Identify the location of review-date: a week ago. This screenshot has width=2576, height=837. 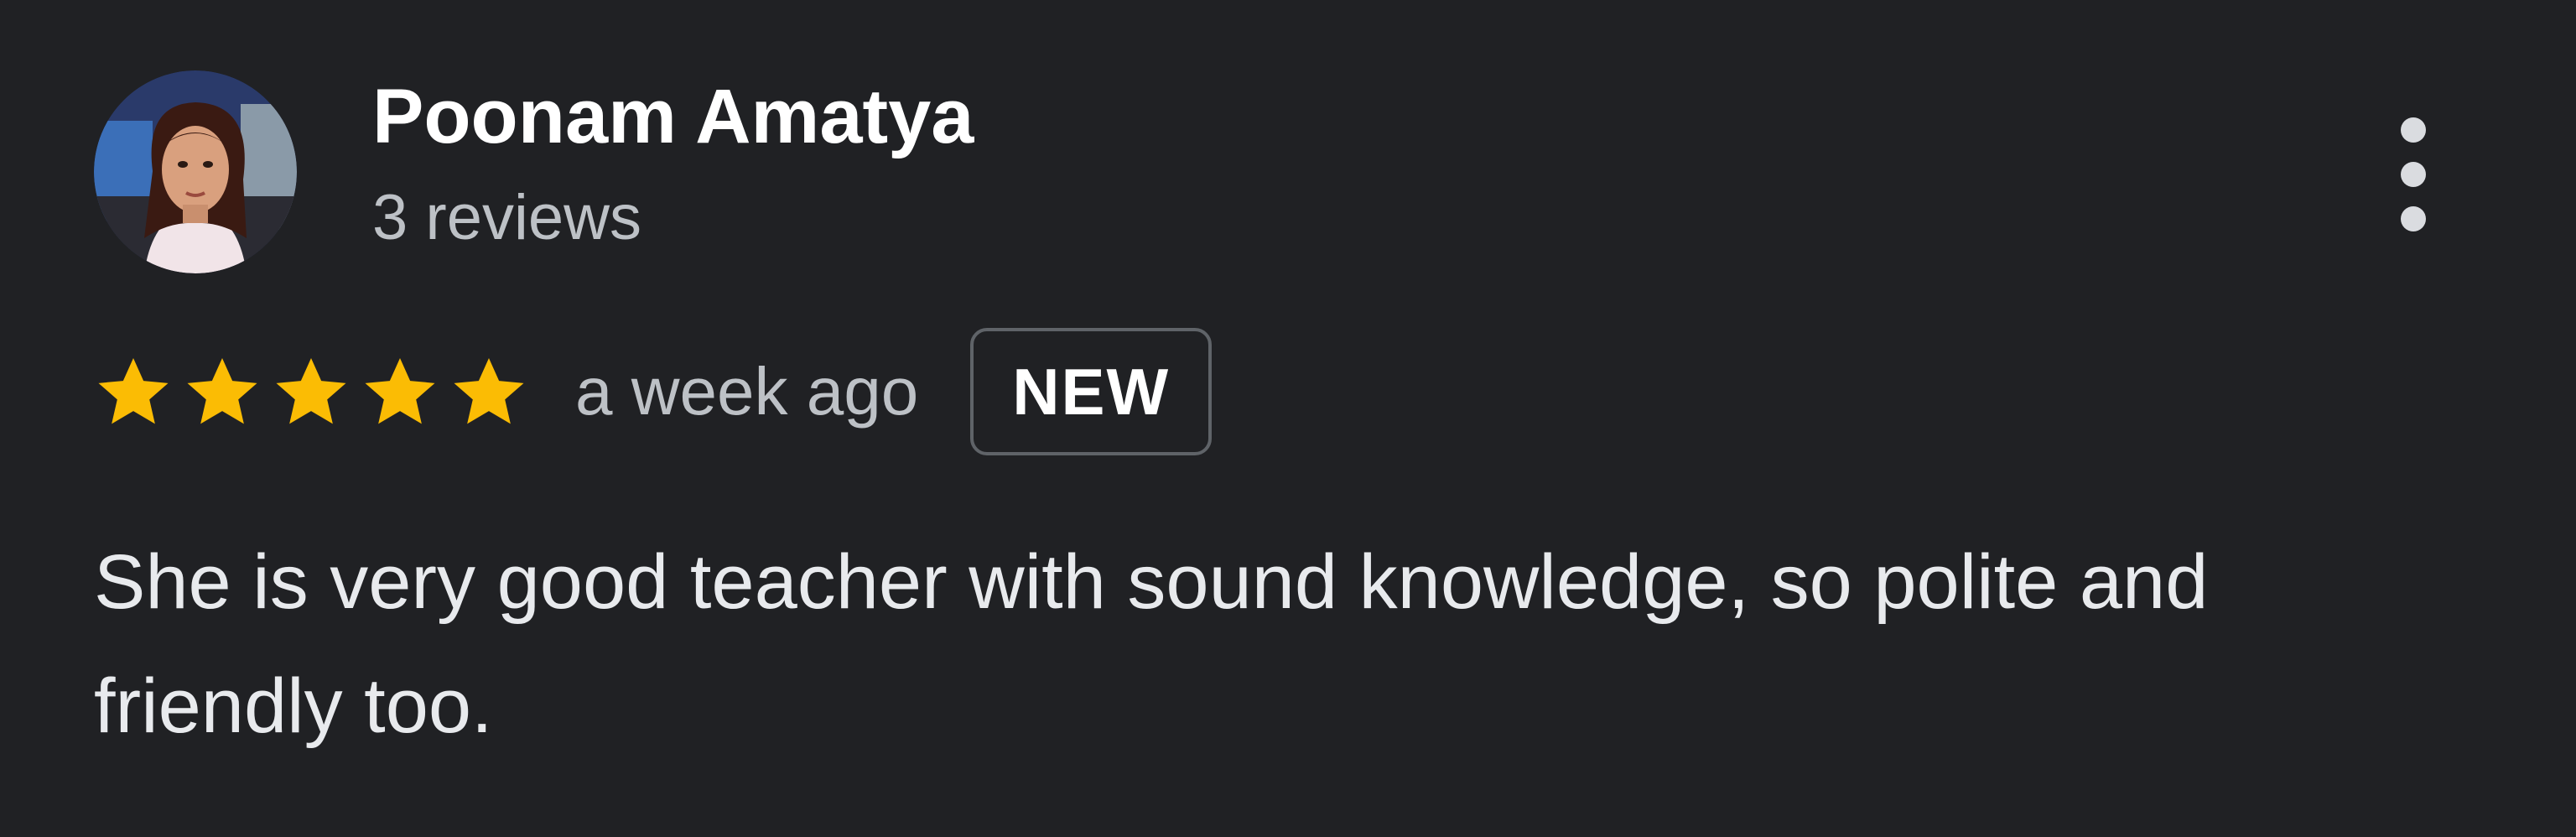
(747, 391).